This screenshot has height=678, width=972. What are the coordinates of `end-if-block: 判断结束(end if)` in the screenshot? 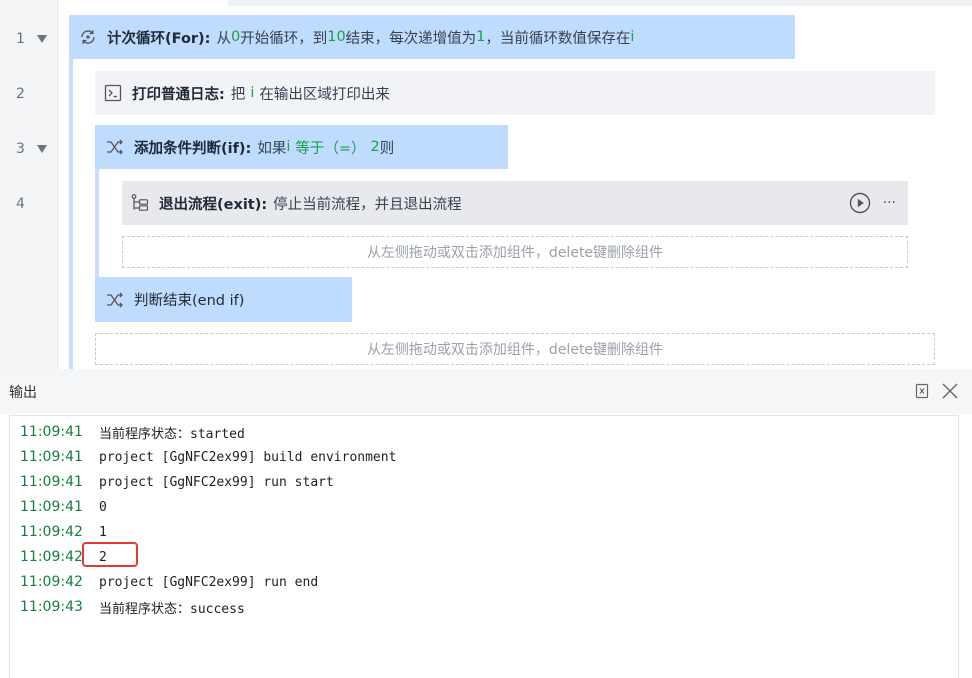 It's located at (223, 299).